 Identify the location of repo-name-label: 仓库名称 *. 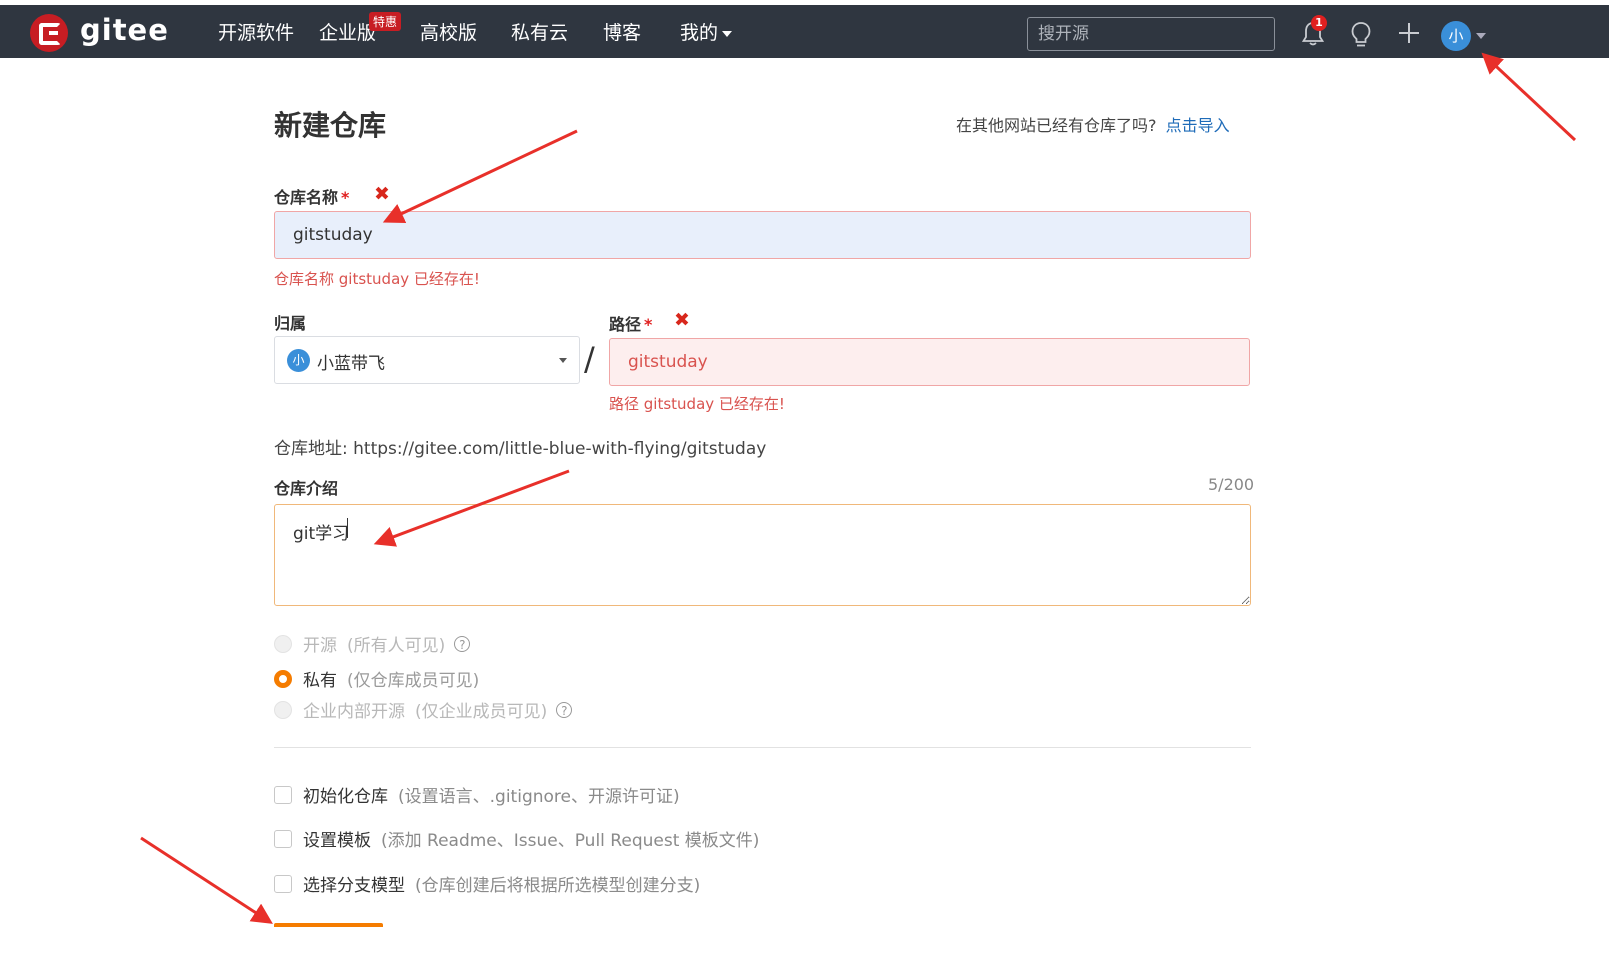
(311, 196).